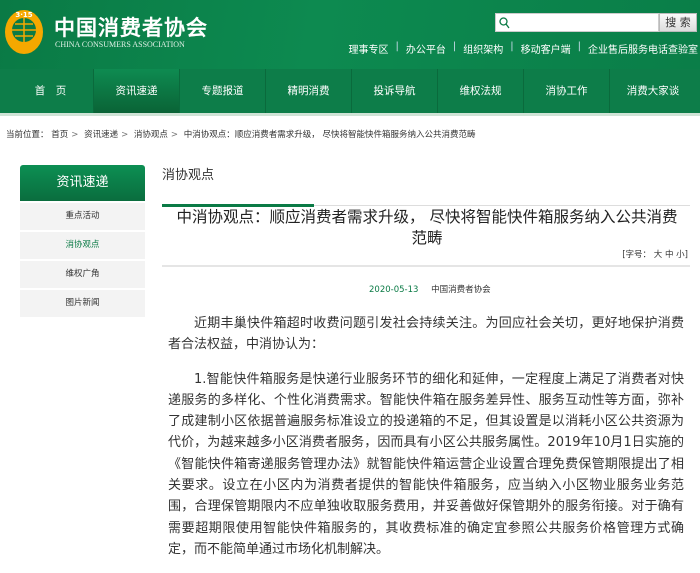 The height and width of the screenshot is (573, 700). I want to click on sidebar-item-views: 消协观点, so click(82, 245).